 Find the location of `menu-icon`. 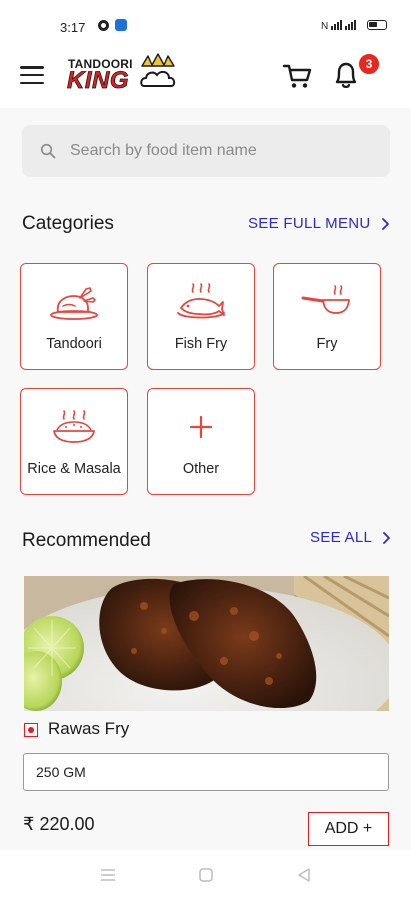

menu-icon is located at coordinates (32, 75).